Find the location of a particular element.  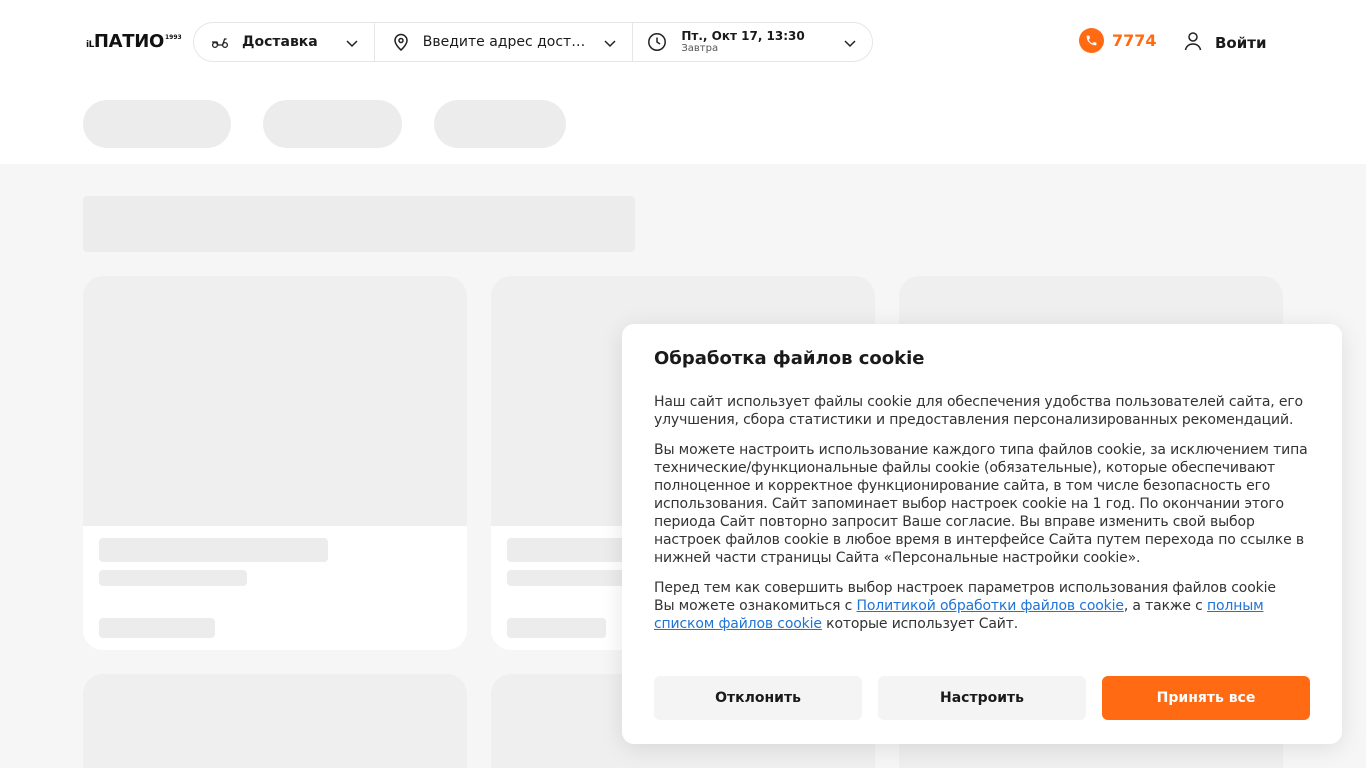

accept-all-button: Принять все is located at coordinates (1206, 698).